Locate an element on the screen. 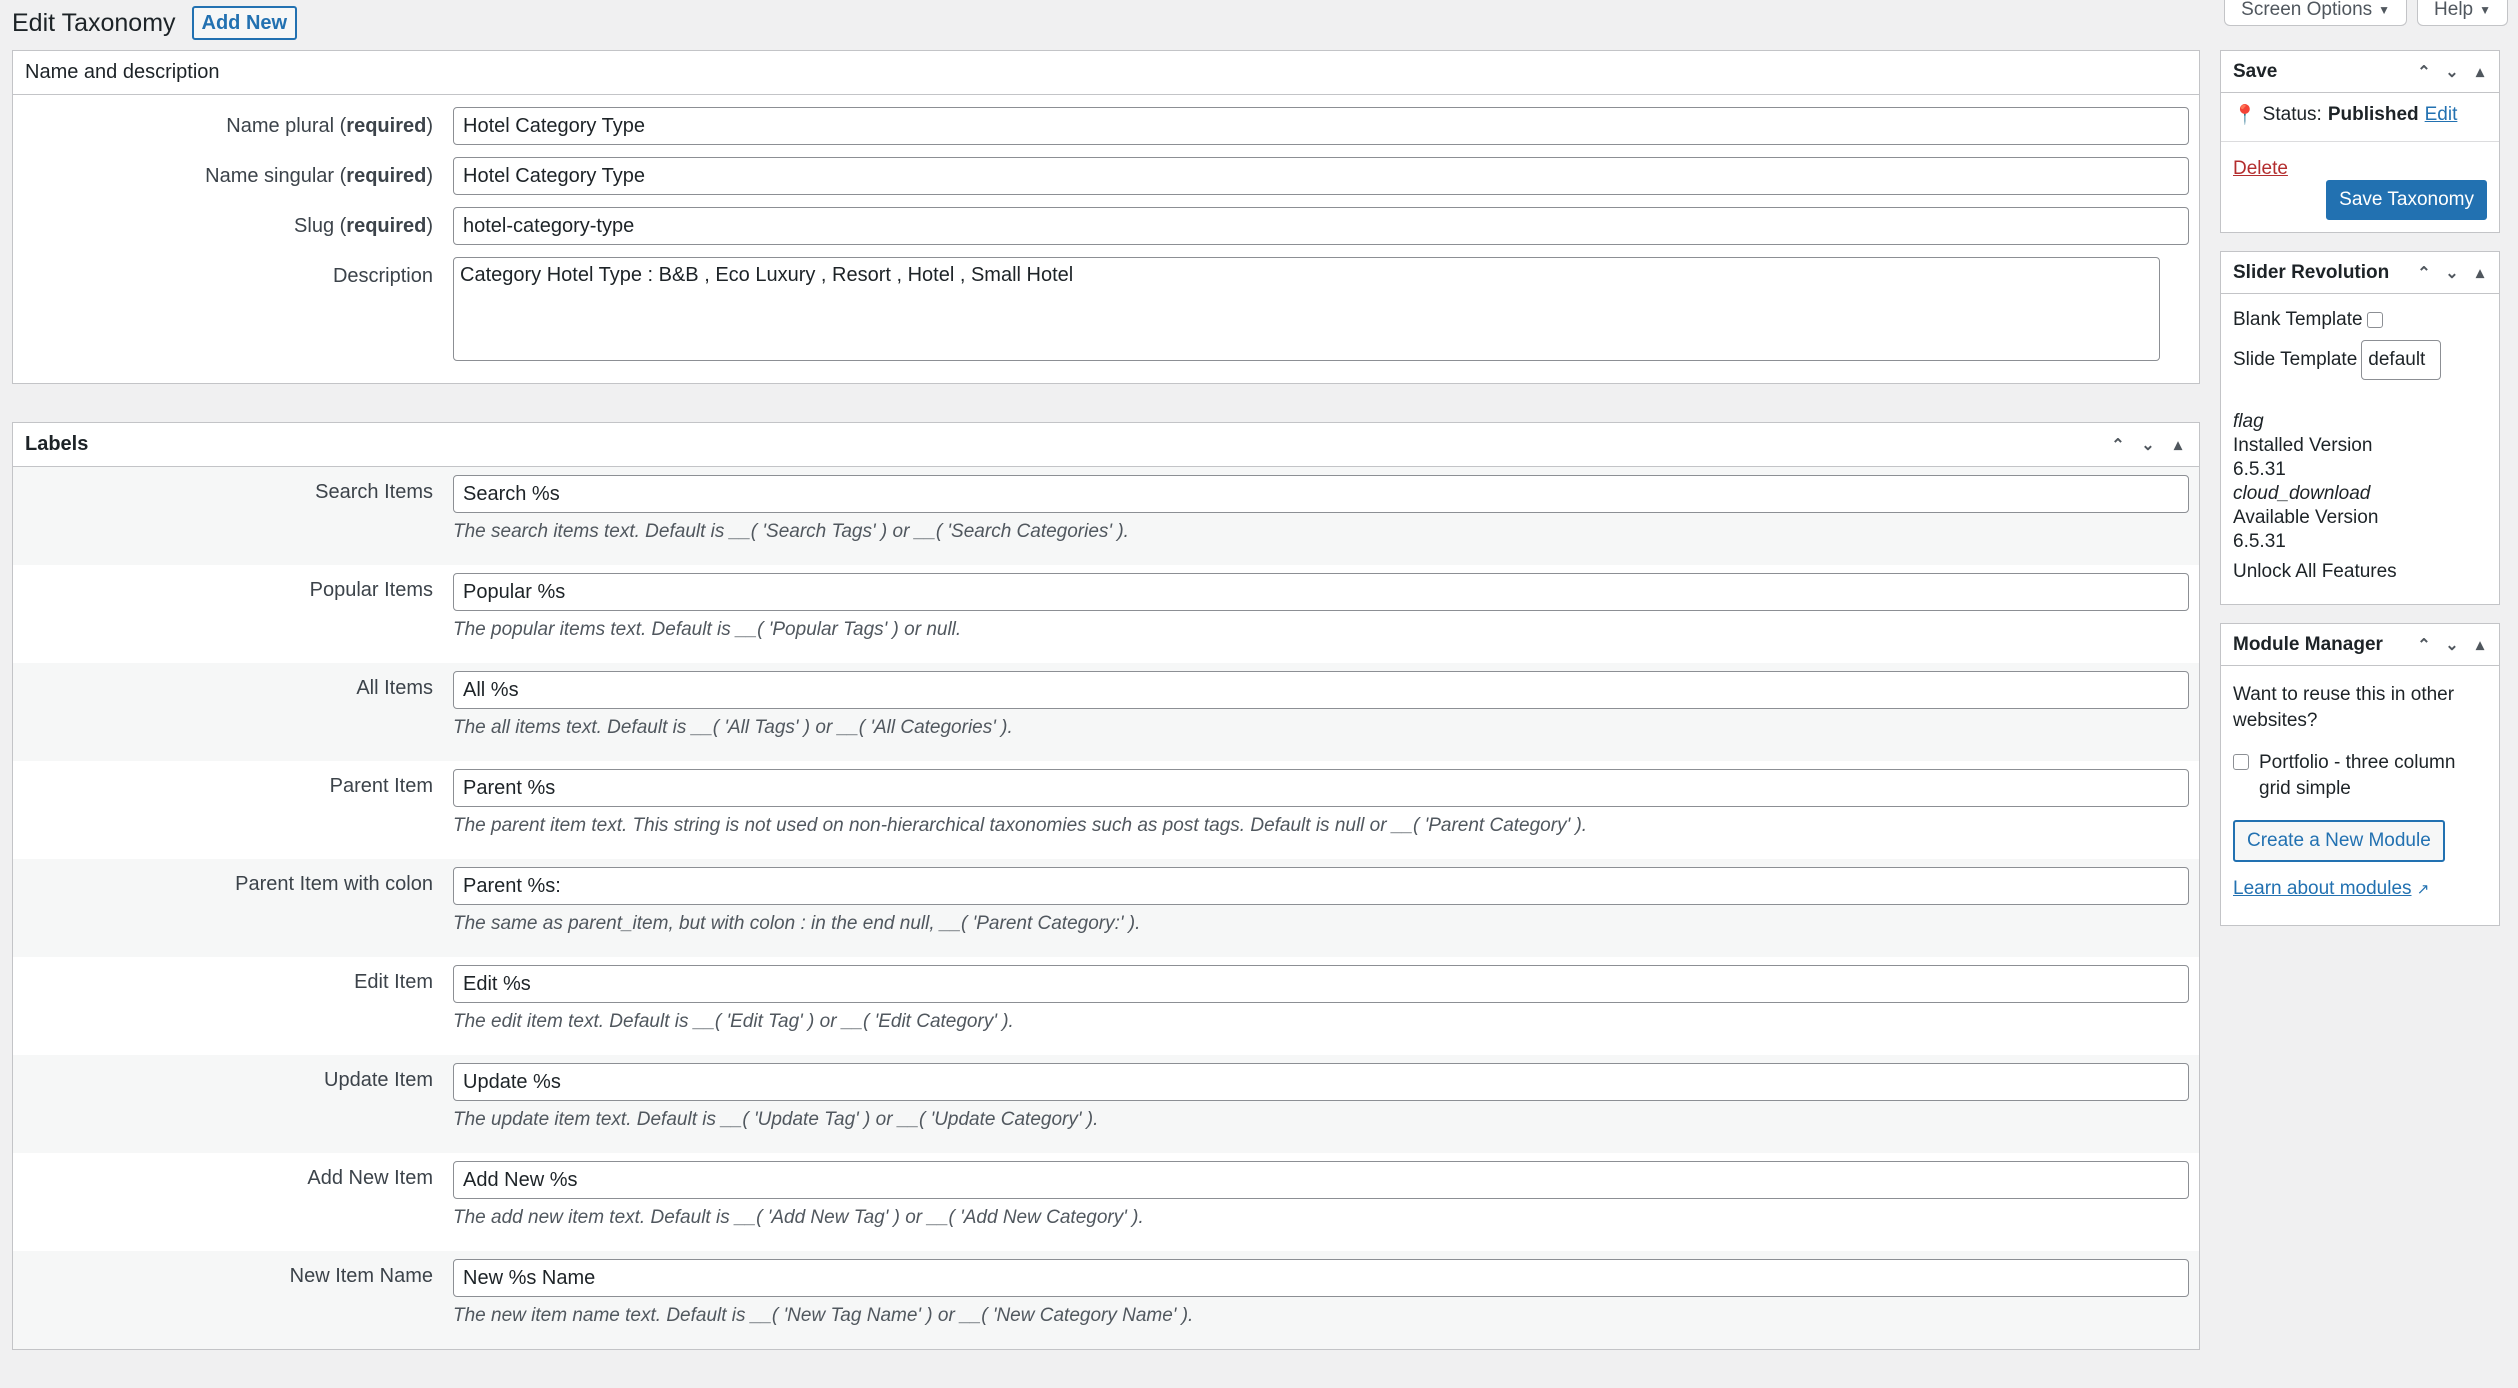  form-row-slug: Slug (required) is located at coordinates (1106, 226).